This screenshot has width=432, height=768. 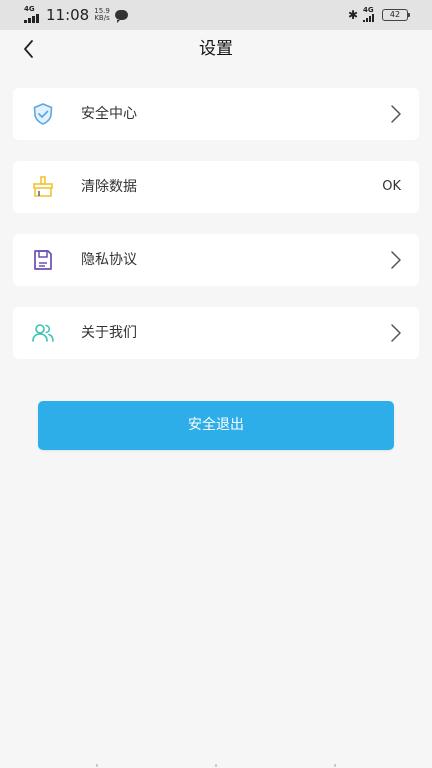 I want to click on signal-bars-icon, so click(x=31, y=18).